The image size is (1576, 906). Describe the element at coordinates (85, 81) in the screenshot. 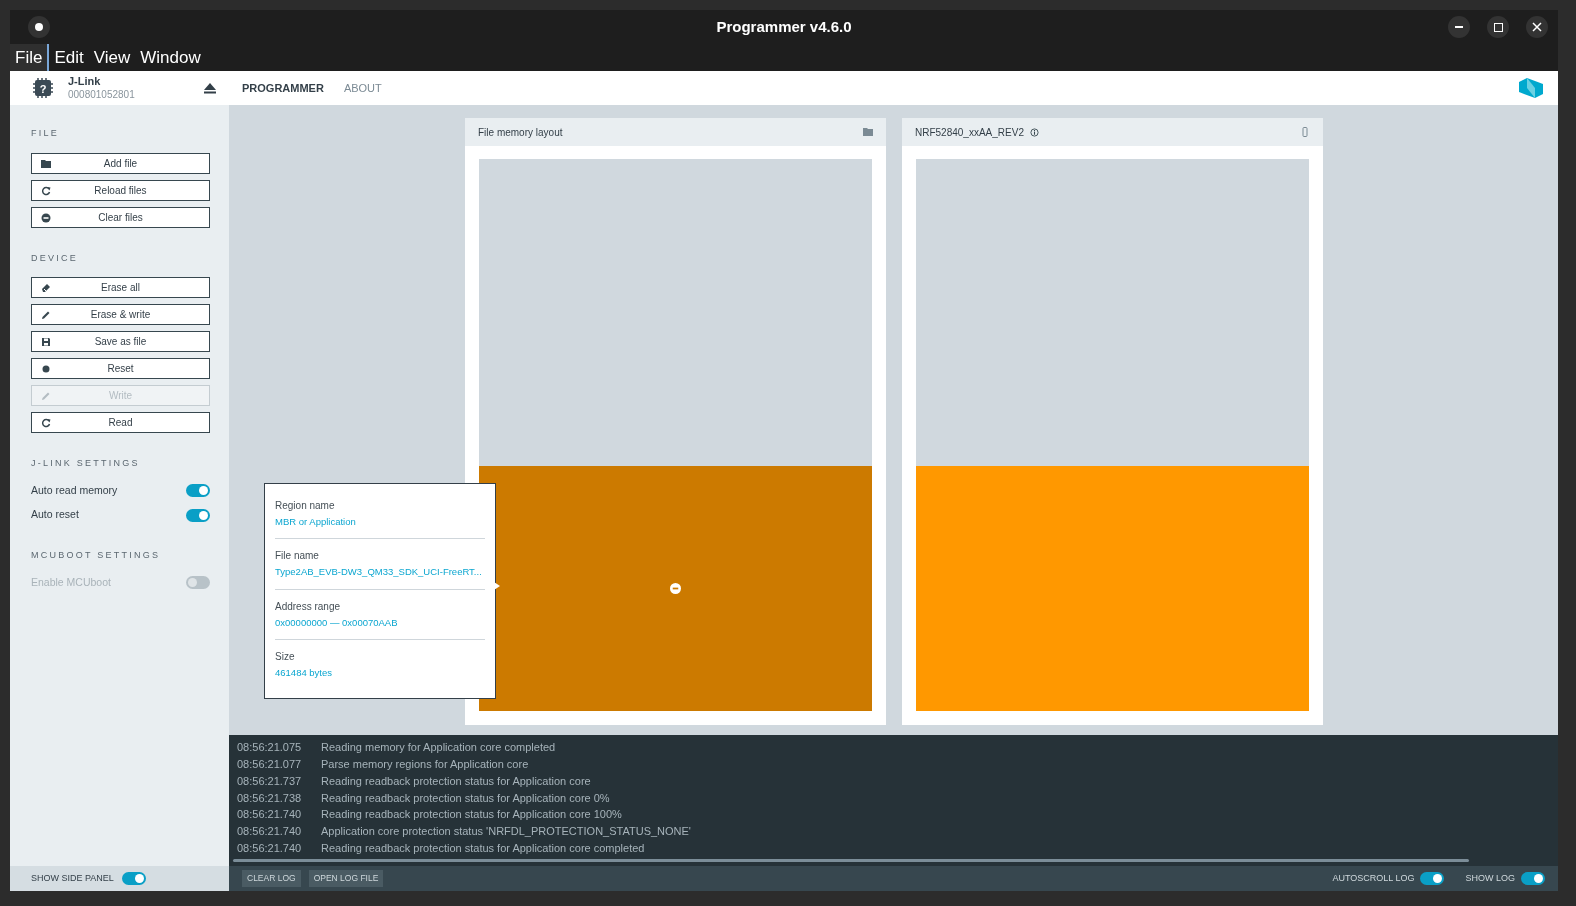

I see `device-name: J-Link` at that location.